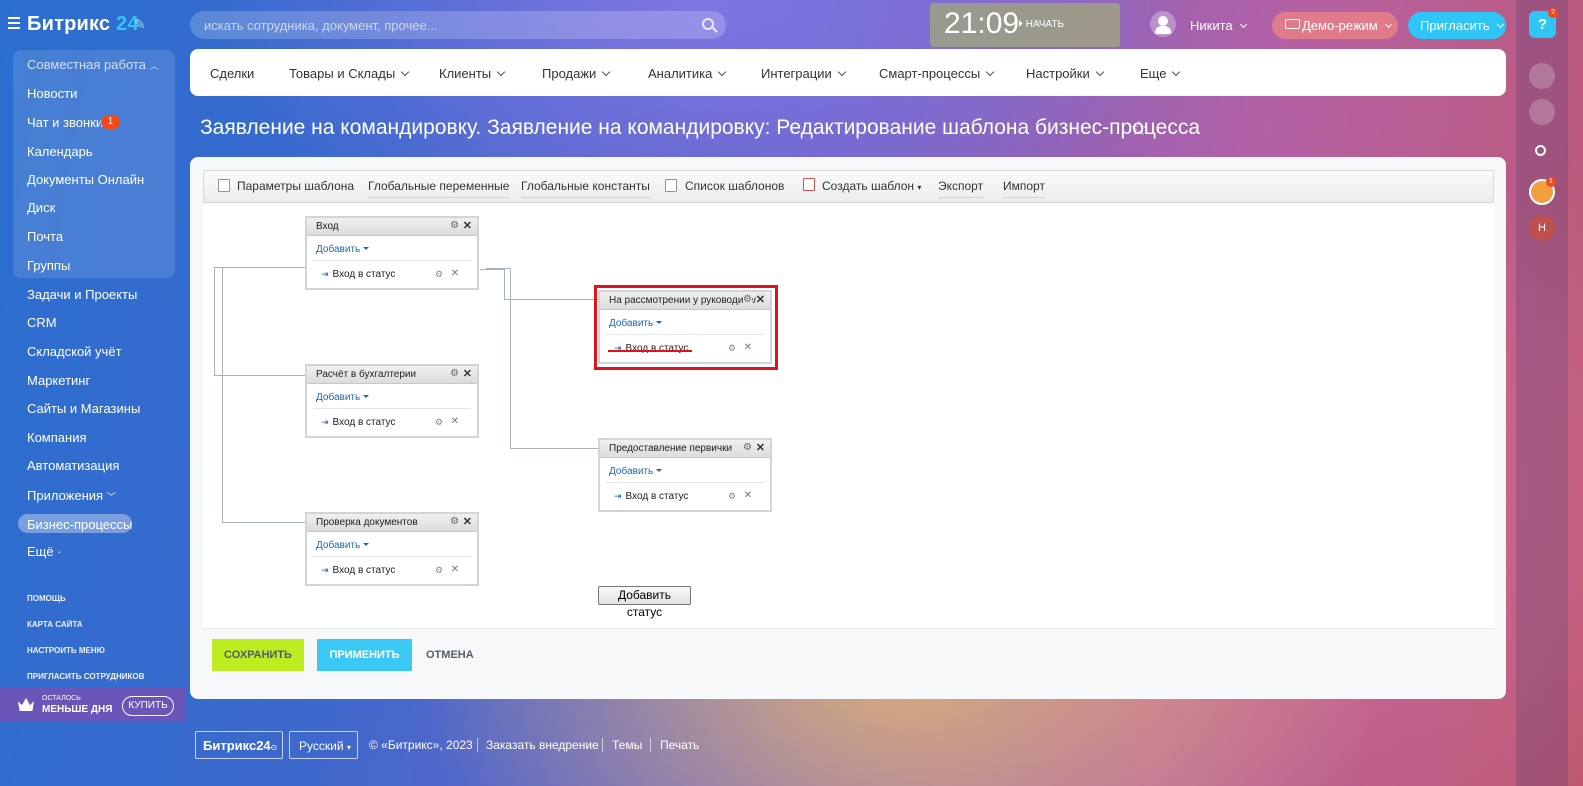  Describe the element at coordinates (1139, 128) in the screenshot. I see `star-icon: ☆` at that location.